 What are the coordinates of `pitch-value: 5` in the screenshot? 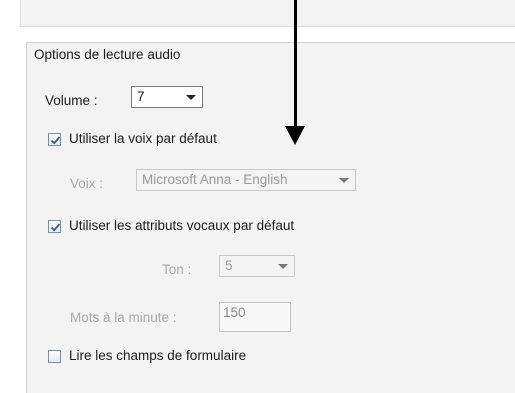 It's located at (229, 265).